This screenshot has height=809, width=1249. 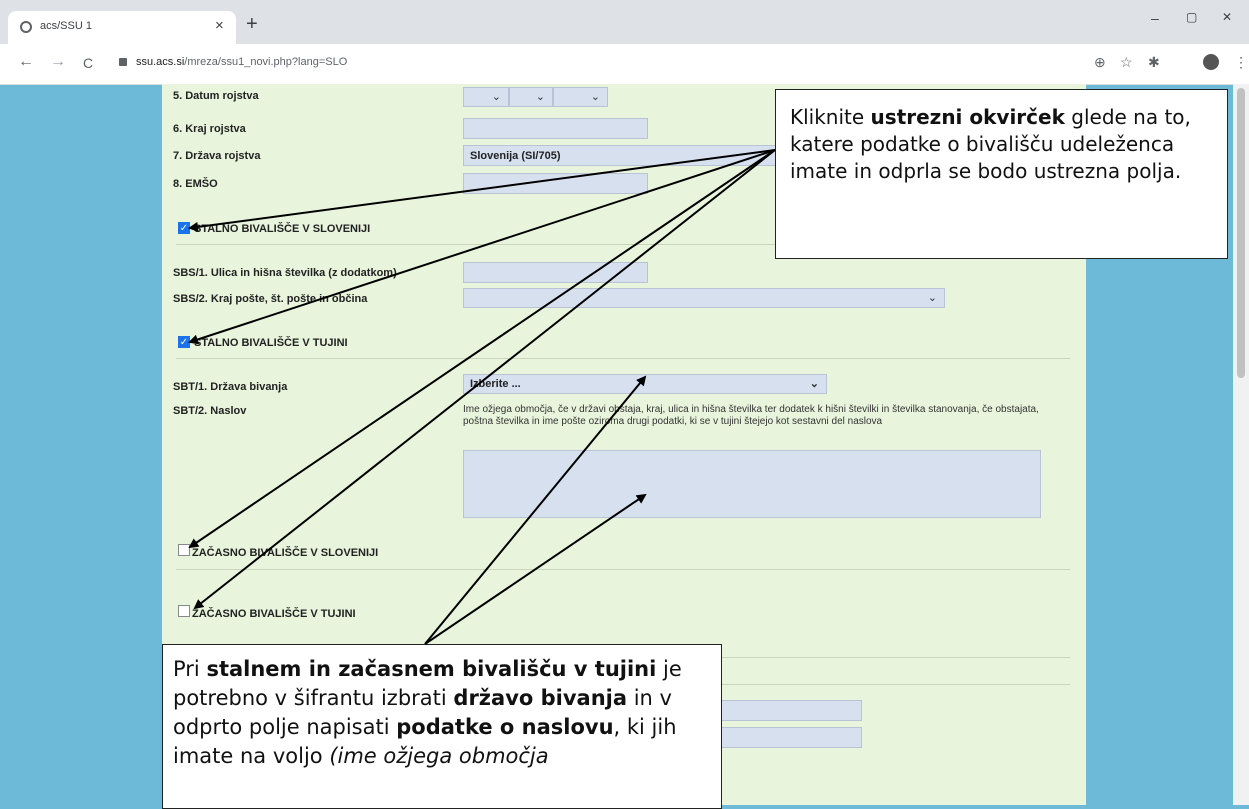 What do you see at coordinates (535, 569) in the screenshot?
I see `arrow-to-naslov-field` at bounding box center [535, 569].